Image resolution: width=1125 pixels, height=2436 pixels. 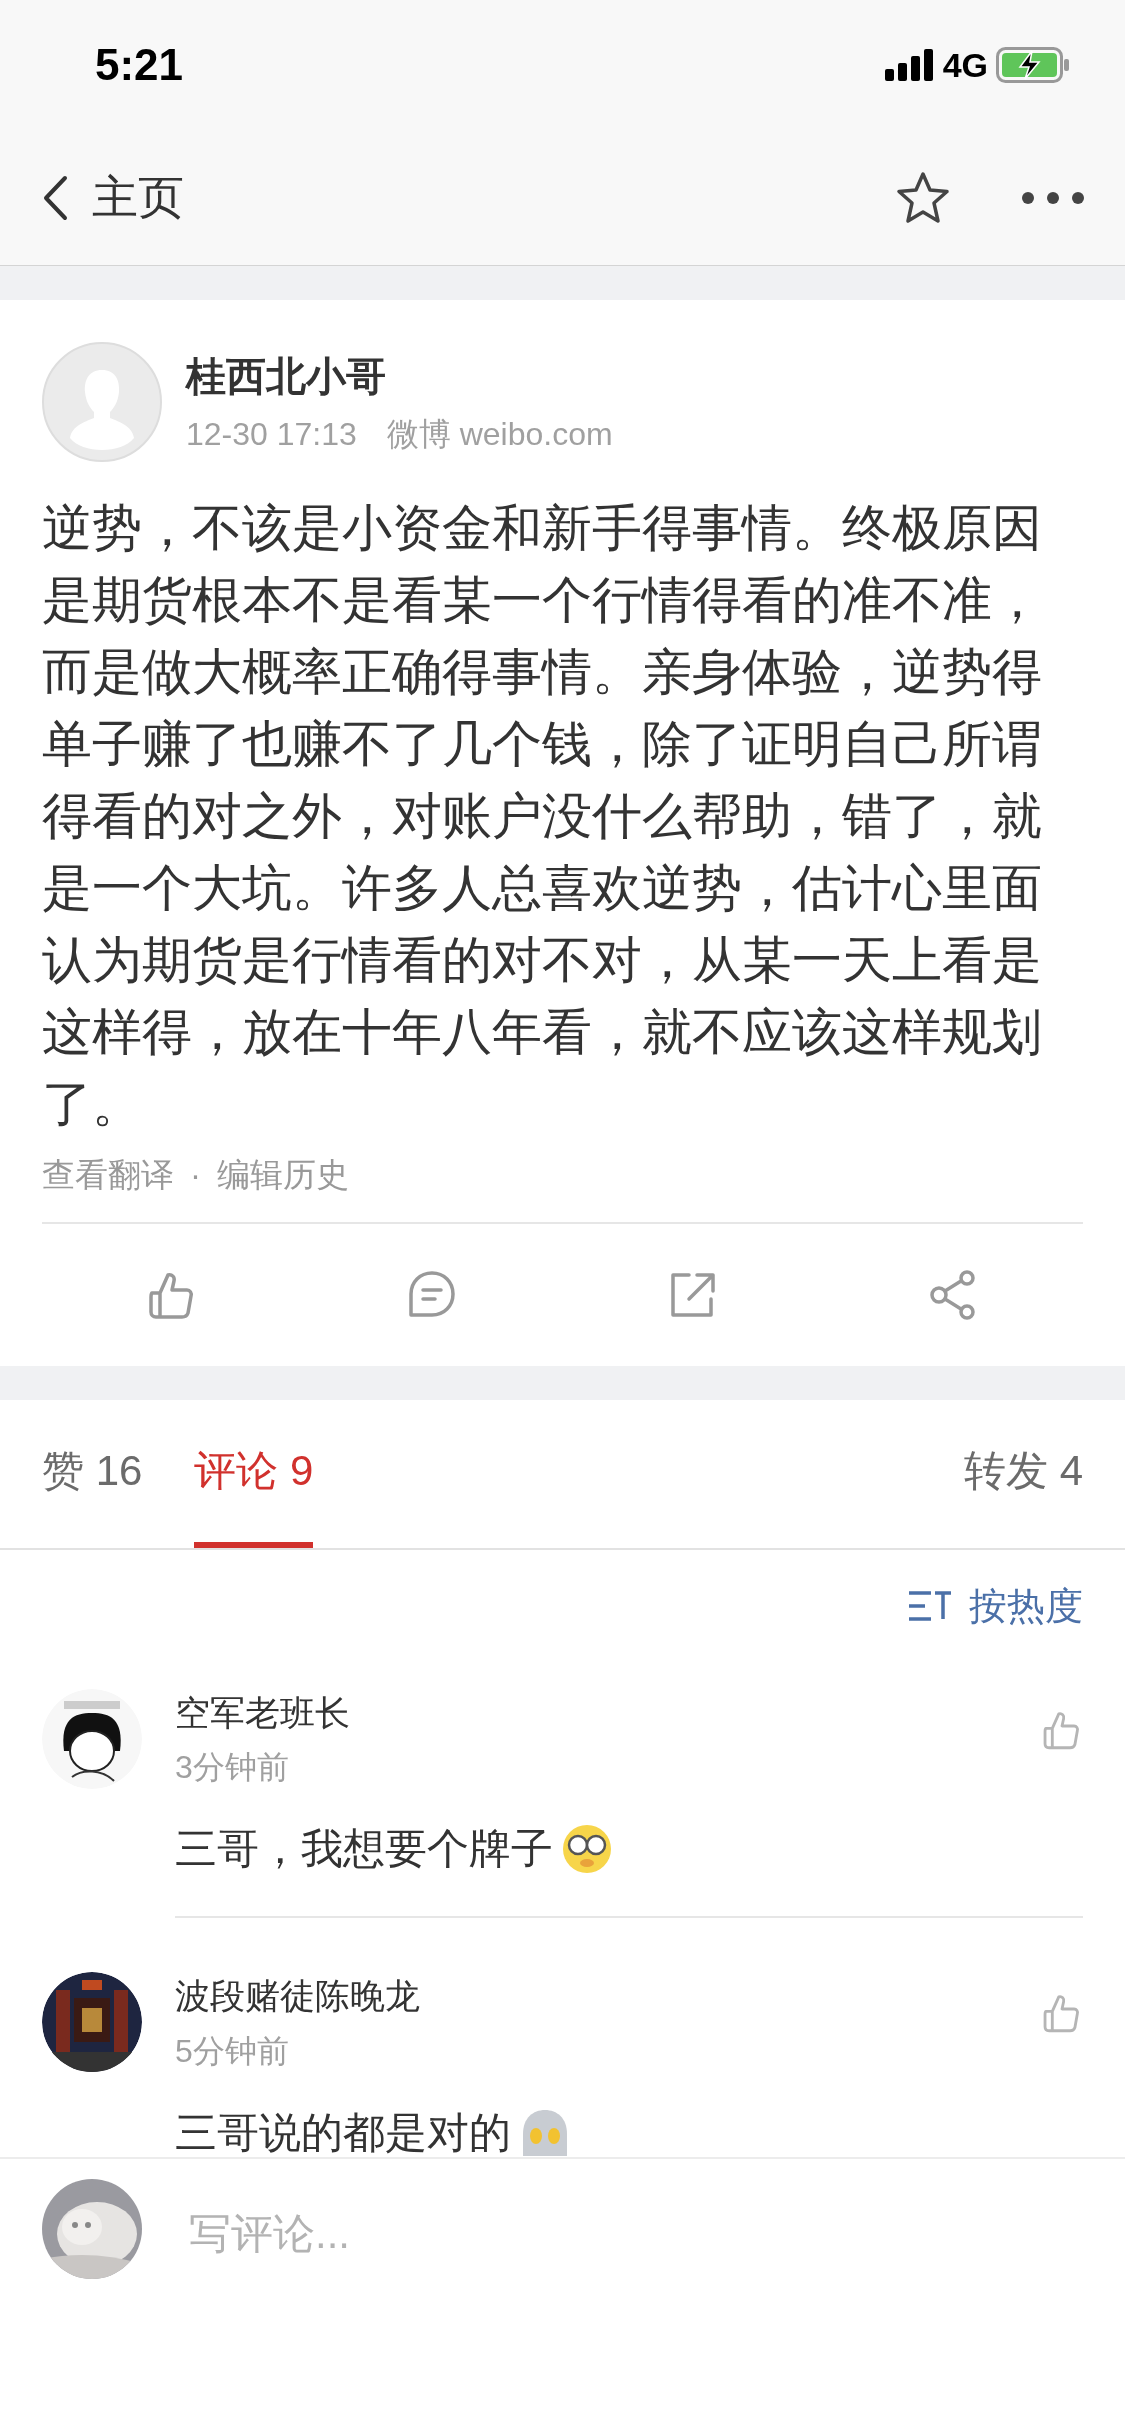 What do you see at coordinates (923, 197) in the screenshot?
I see `star-icon` at bounding box center [923, 197].